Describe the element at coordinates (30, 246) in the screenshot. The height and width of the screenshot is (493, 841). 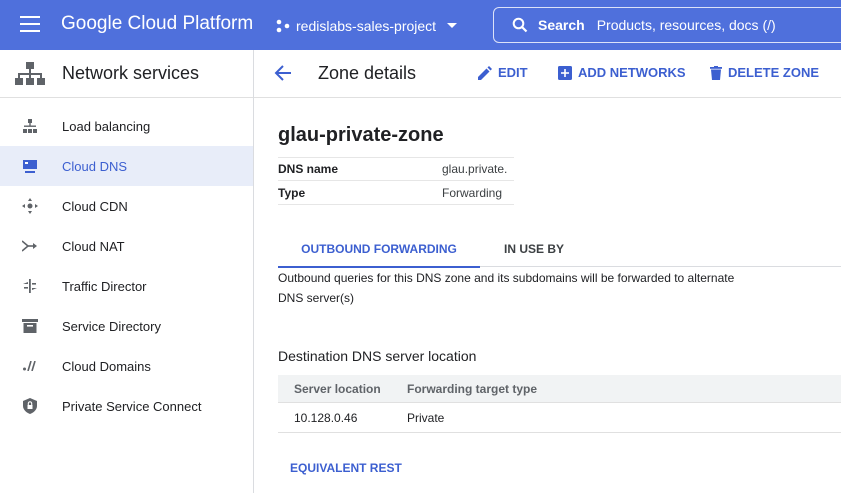
I see `nat-icon` at that location.